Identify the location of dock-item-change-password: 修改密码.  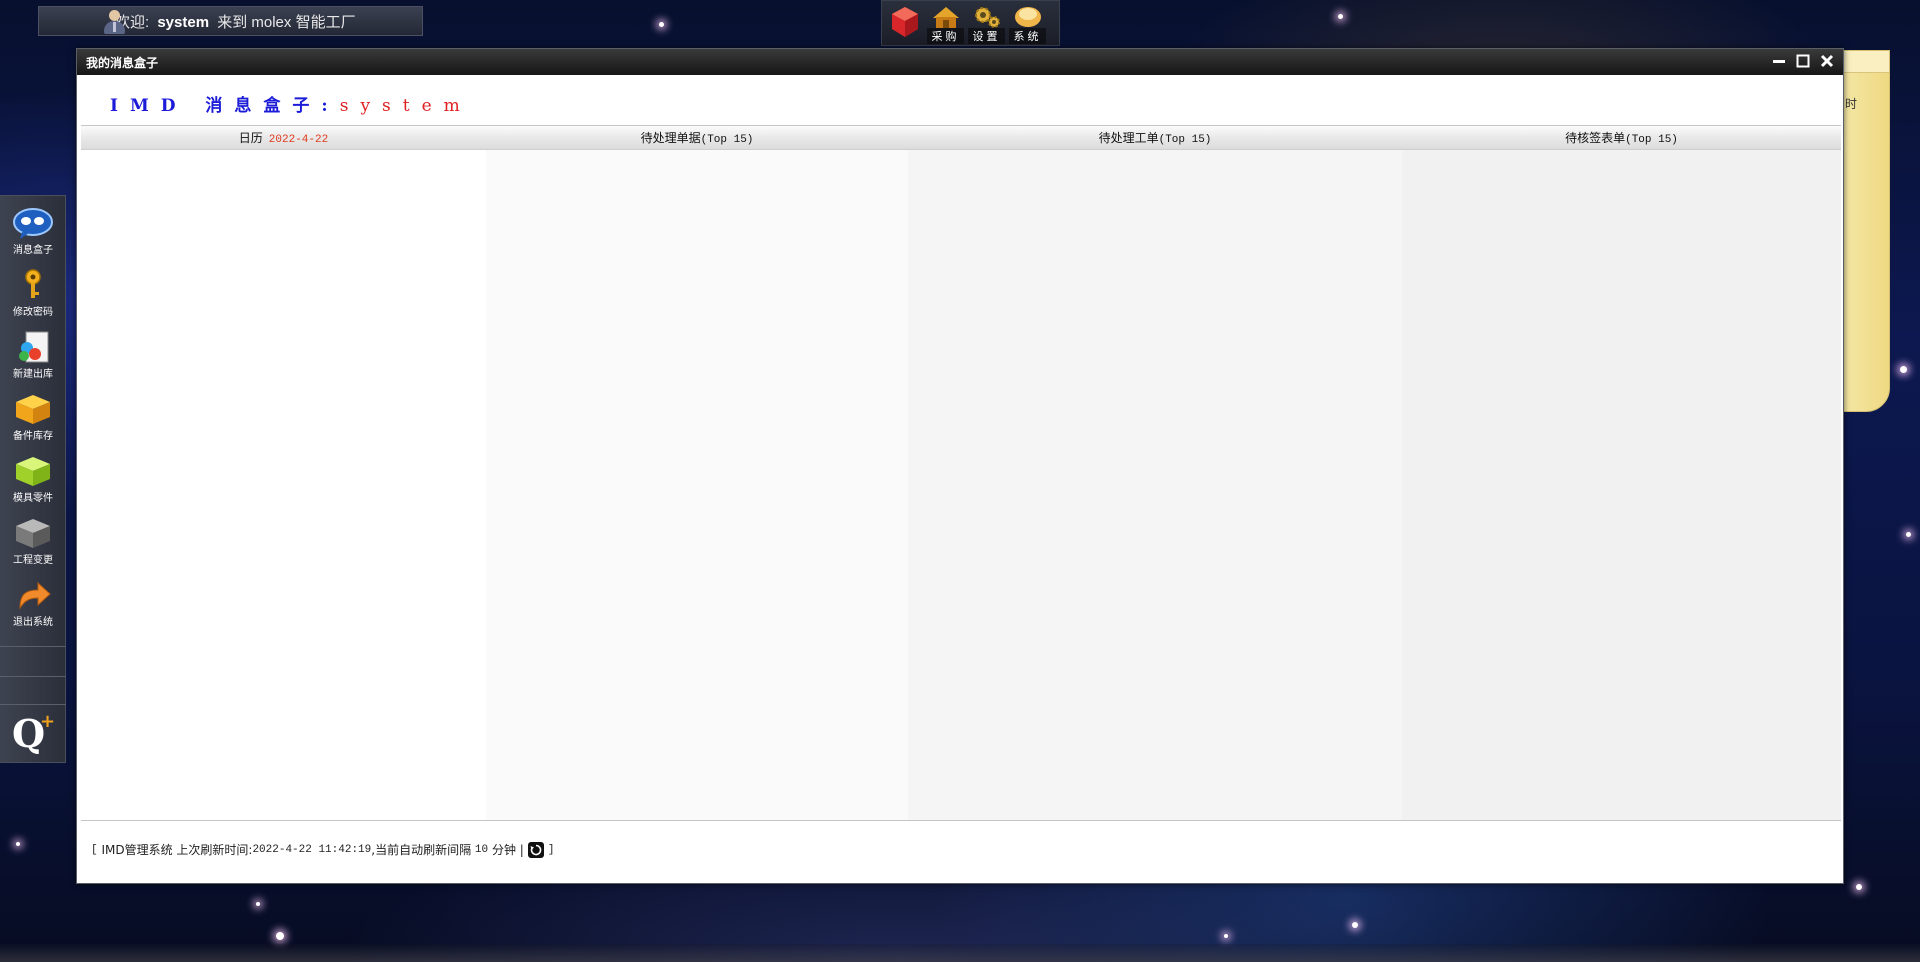
(33, 292).